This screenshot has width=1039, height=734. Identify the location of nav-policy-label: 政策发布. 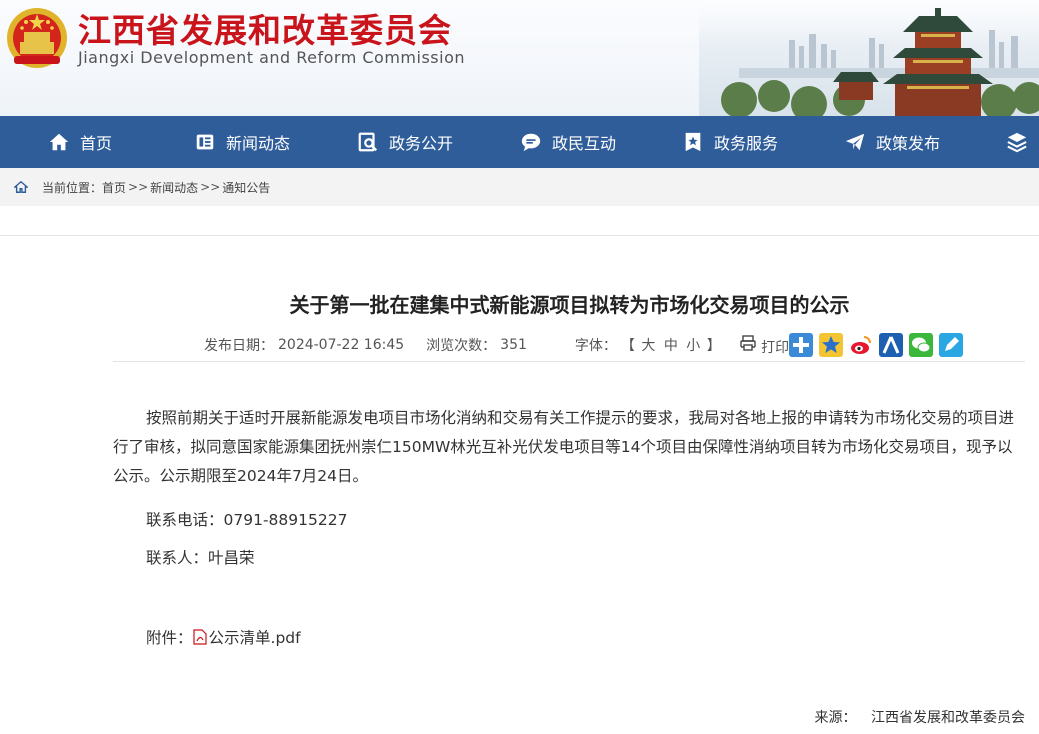
(908, 143).